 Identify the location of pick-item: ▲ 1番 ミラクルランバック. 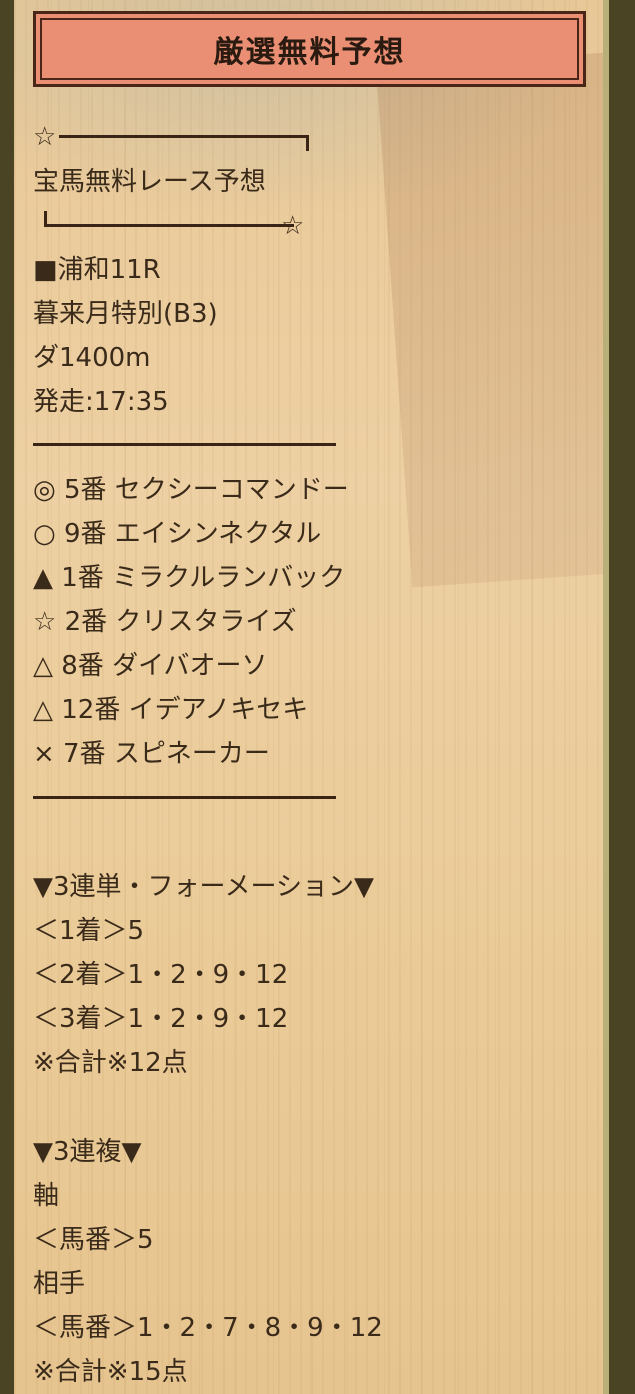
(189, 578).